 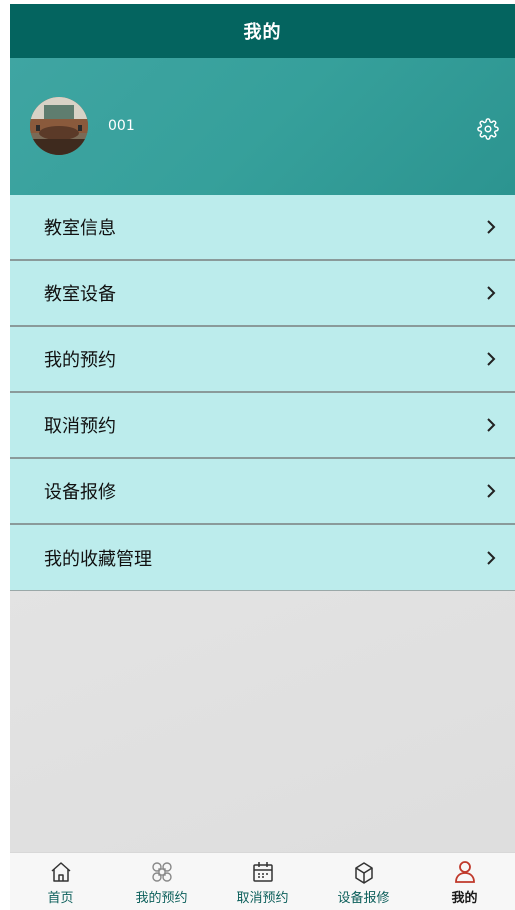 What do you see at coordinates (98, 559) in the screenshot?
I see `menu-item-label: 我的收藏管理` at bounding box center [98, 559].